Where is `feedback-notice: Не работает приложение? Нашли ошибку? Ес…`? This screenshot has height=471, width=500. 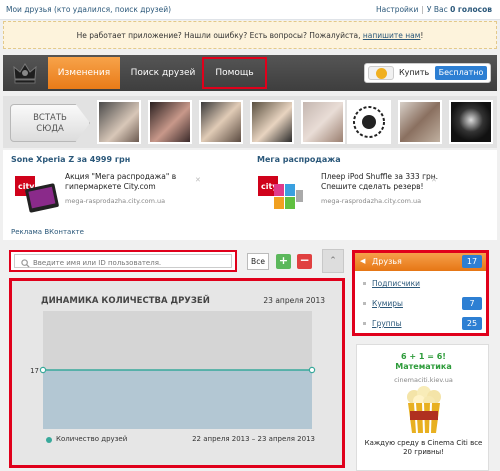 feedback-notice: Не работает приложение? Нашли ошибку? Ес… is located at coordinates (250, 35).